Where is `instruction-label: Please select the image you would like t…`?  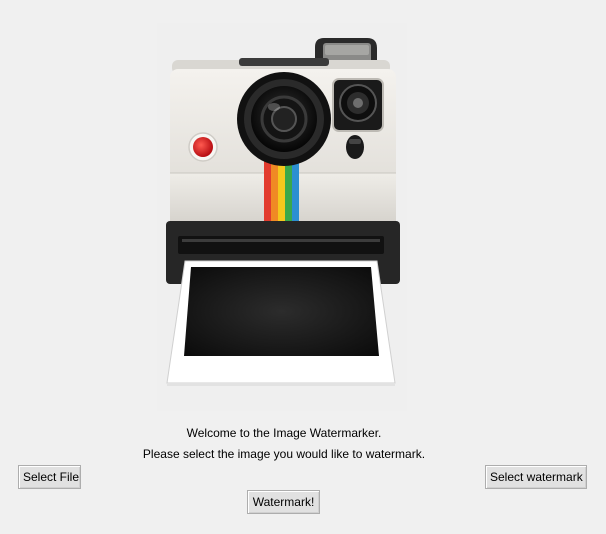 instruction-label: Please select the image you would like t… is located at coordinates (284, 454).